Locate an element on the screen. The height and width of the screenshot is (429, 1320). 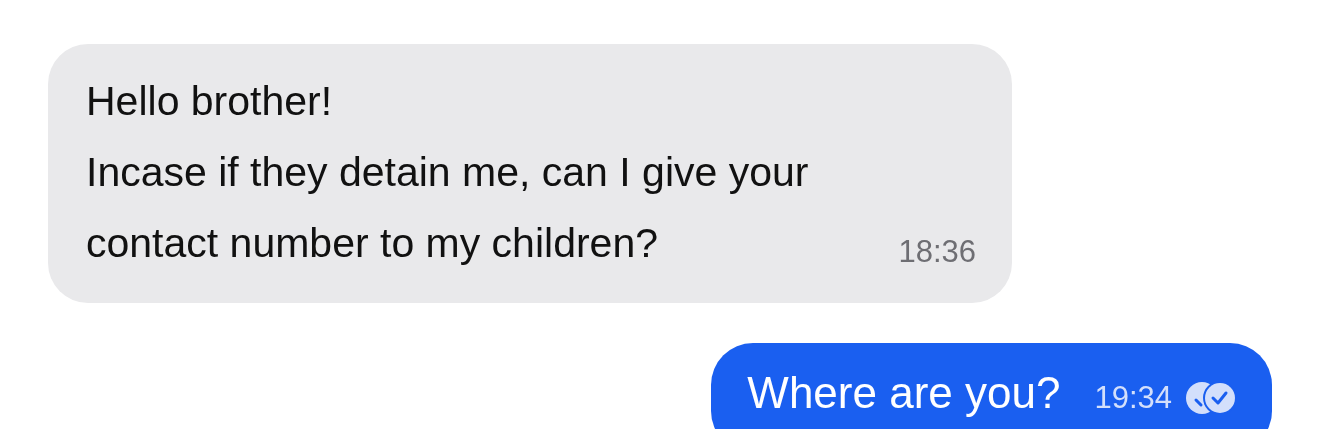
message-time: 19:34 is located at coordinates (1133, 397).